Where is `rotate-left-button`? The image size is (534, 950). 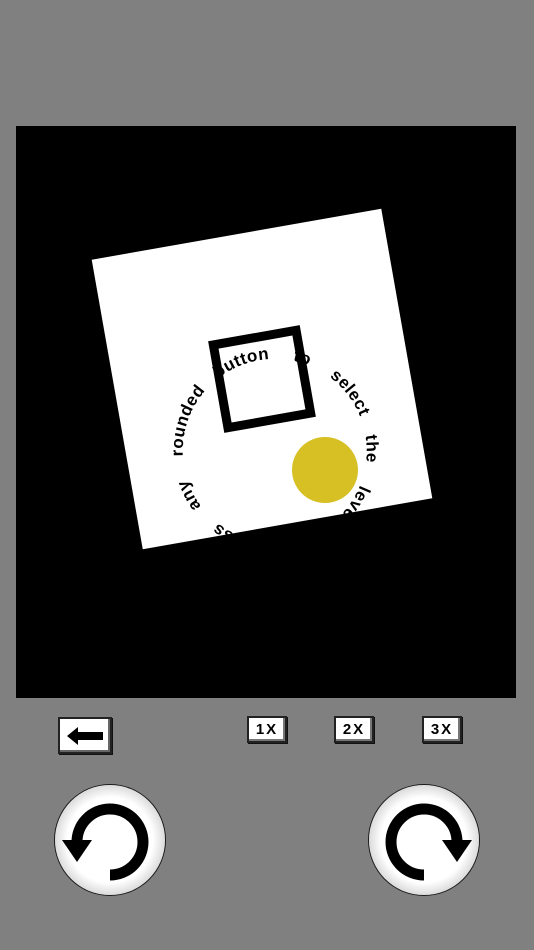
rotate-left-button is located at coordinates (110, 840).